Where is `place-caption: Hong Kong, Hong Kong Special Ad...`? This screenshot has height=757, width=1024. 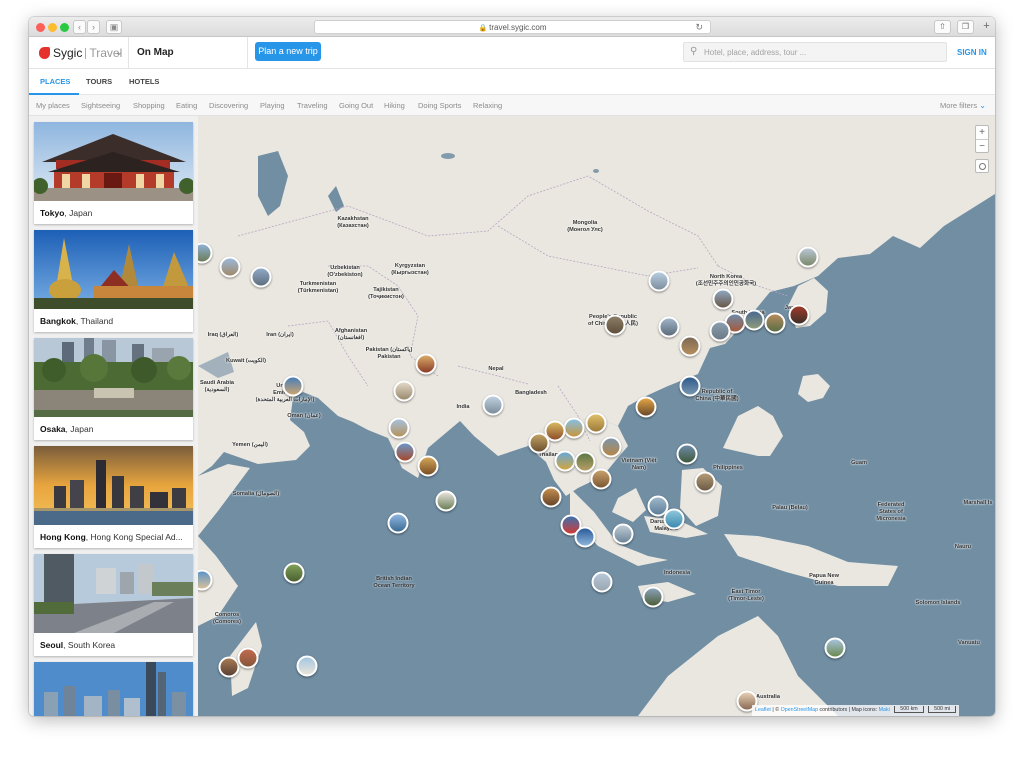 place-caption: Hong Kong, Hong Kong Special Ad... is located at coordinates (111, 537).